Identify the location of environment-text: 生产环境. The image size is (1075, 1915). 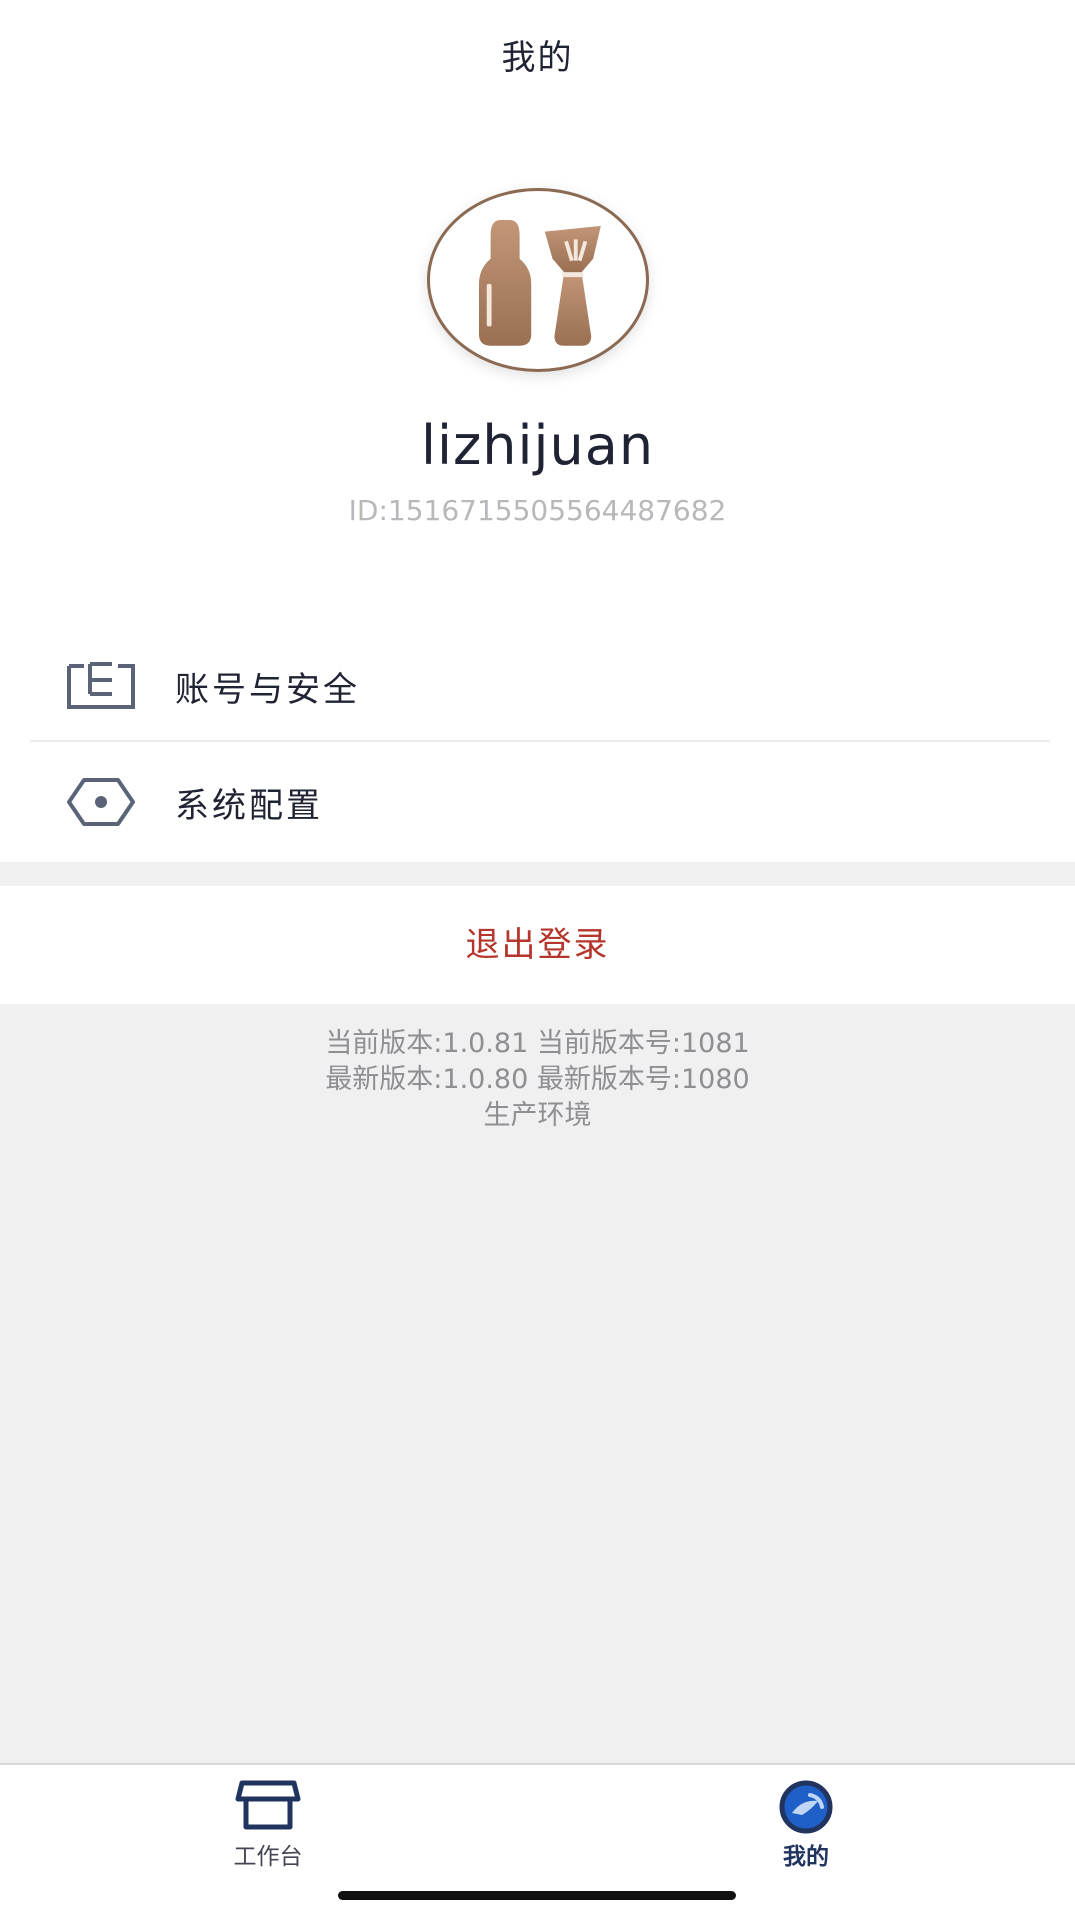
(537, 1115).